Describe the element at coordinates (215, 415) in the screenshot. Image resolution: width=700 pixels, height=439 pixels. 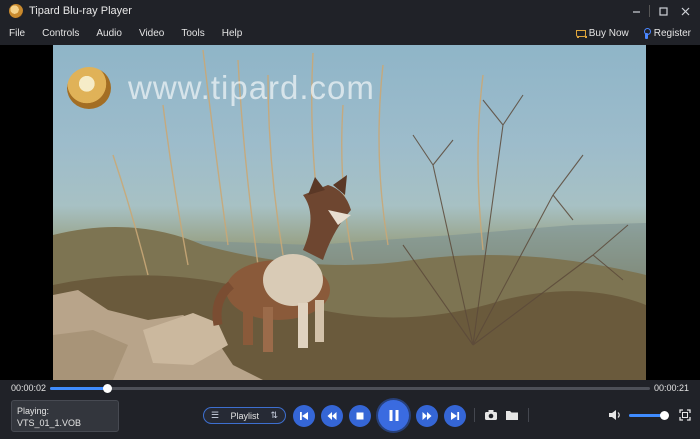
I see `list-icon: ☰` at that location.